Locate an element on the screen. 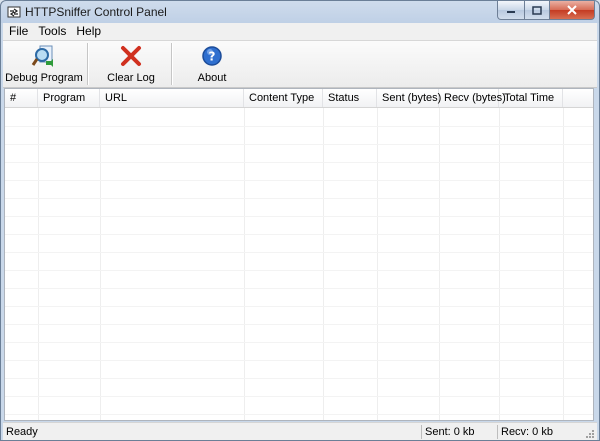 The image size is (600, 441). clear-log-button: Clear Log is located at coordinates (131, 64).